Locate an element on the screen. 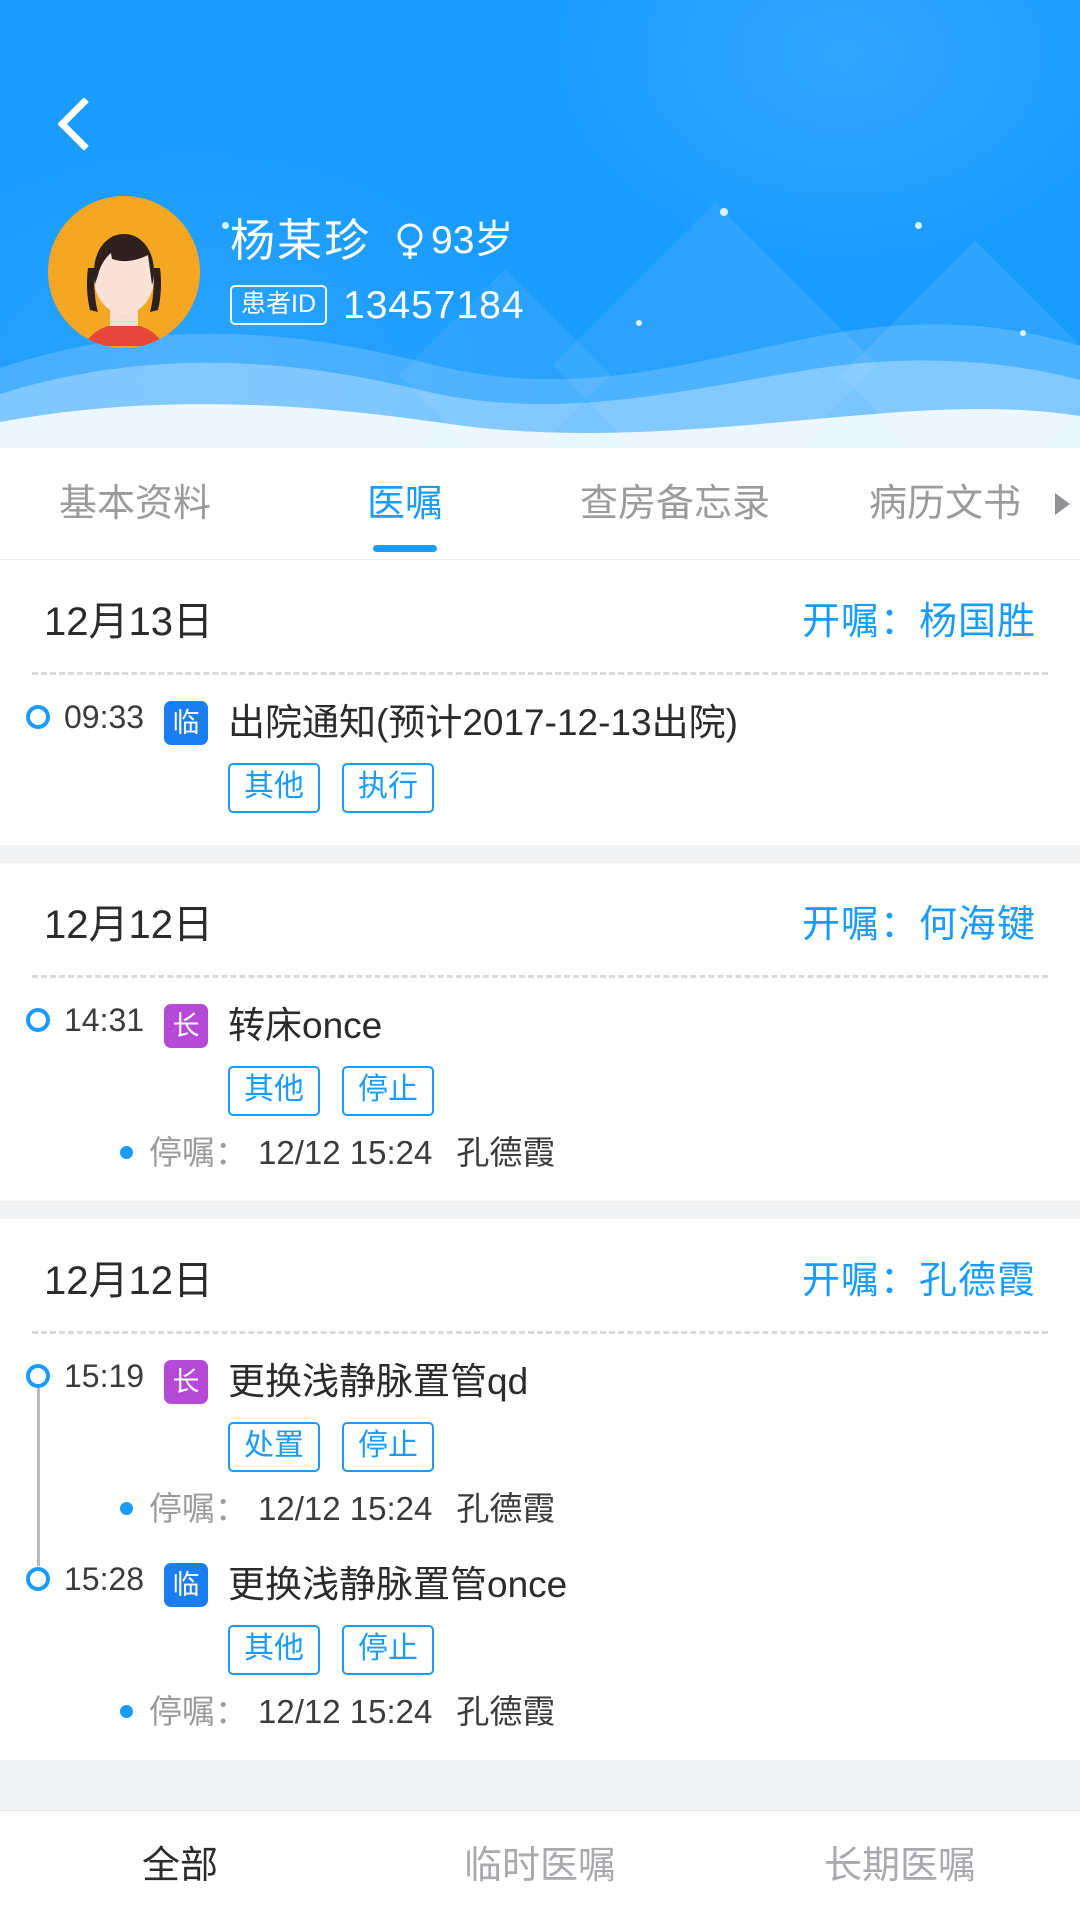 The image size is (1080, 1920). order-card-header: 12月12日 开嘱：孔德霞 is located at coordinates (540, 1275).